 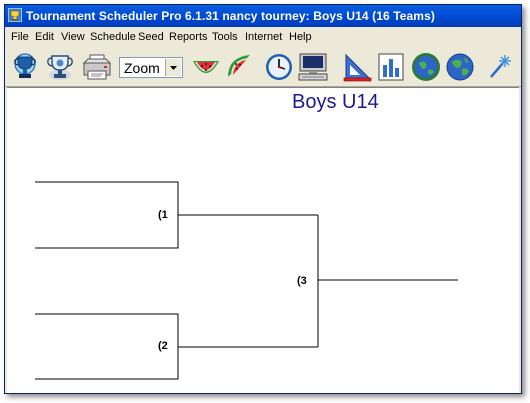 I want to click on globe-gear-icon, so click(x=426, y=67).